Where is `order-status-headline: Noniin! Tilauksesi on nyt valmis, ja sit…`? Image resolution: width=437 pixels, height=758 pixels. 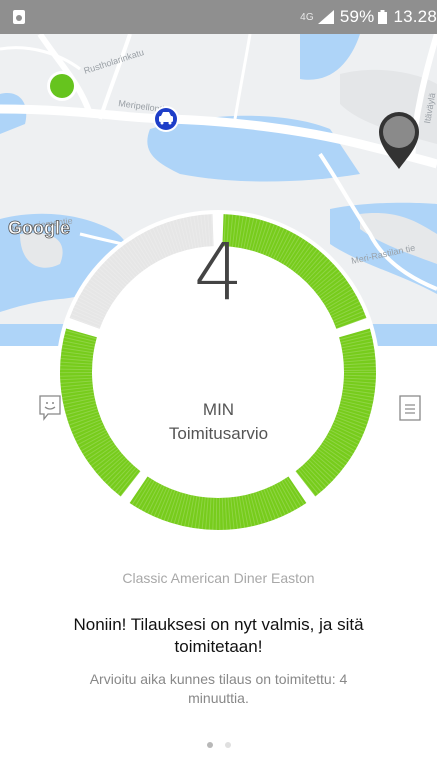 order-status-headline: Noniin! Tilauksesi on nyt valmis, ja sit… is located at coordinates (218, 635).